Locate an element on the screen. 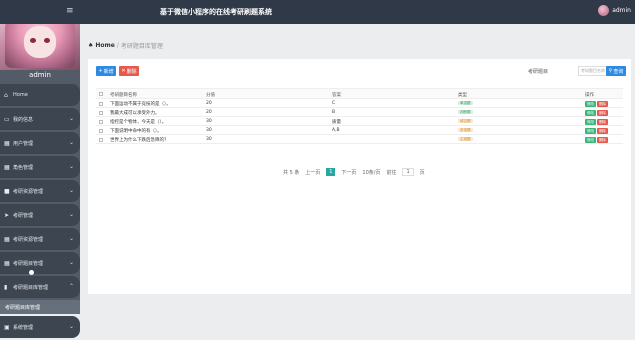 The image size is (635, 340). search-button: ⚲ 查询 is located at coordinates (616, 71).